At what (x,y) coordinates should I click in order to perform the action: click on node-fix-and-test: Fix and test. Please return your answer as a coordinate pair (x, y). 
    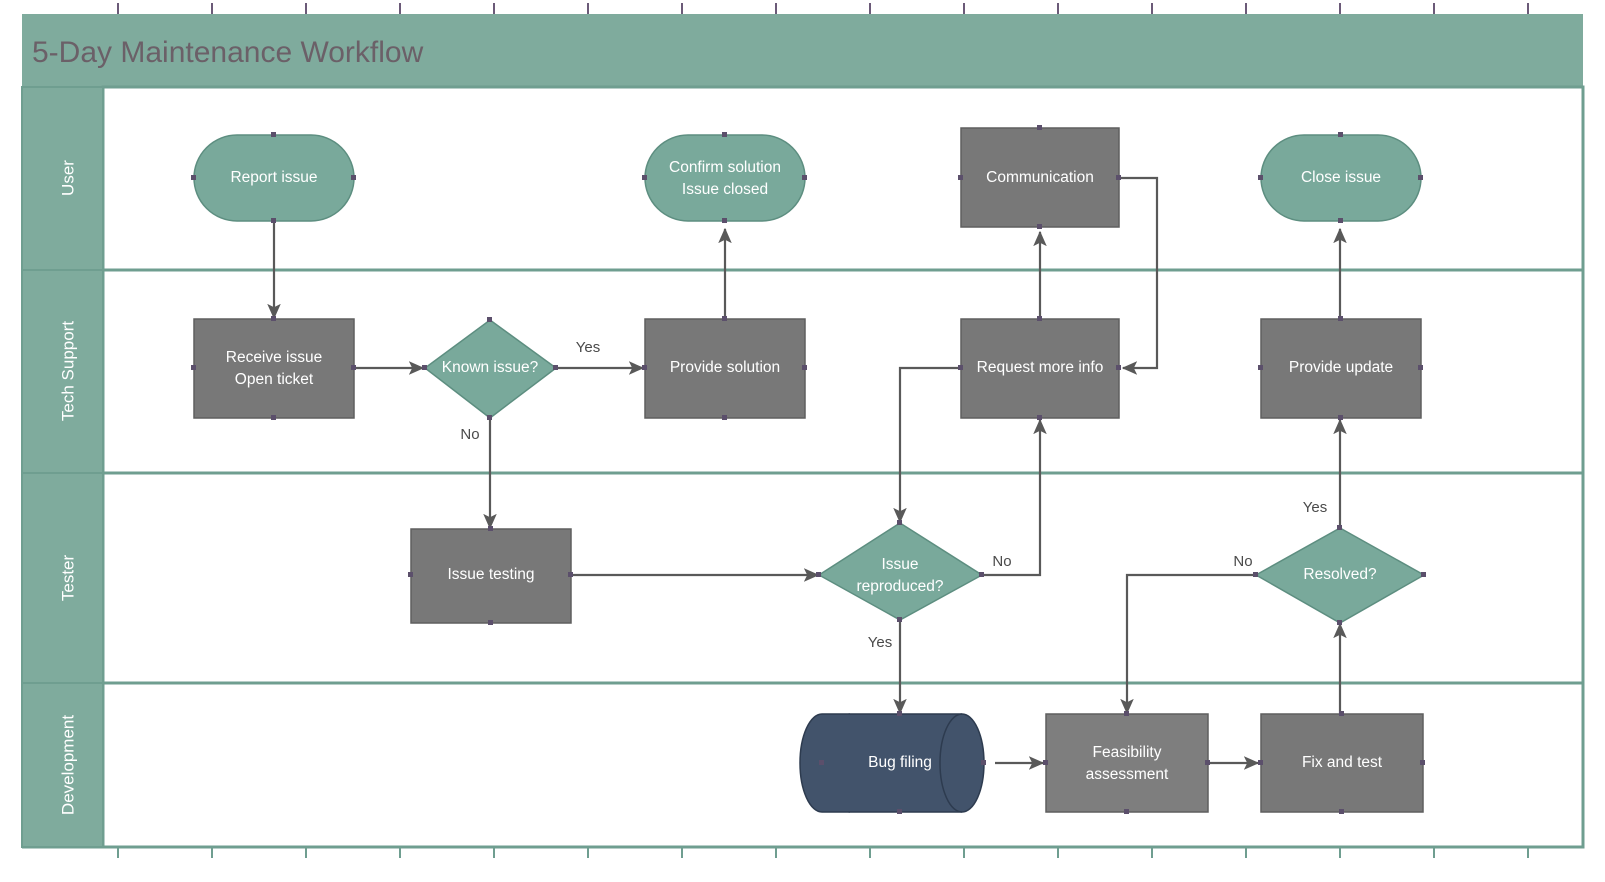
    Looking at the image, I should click on (1342, 763).